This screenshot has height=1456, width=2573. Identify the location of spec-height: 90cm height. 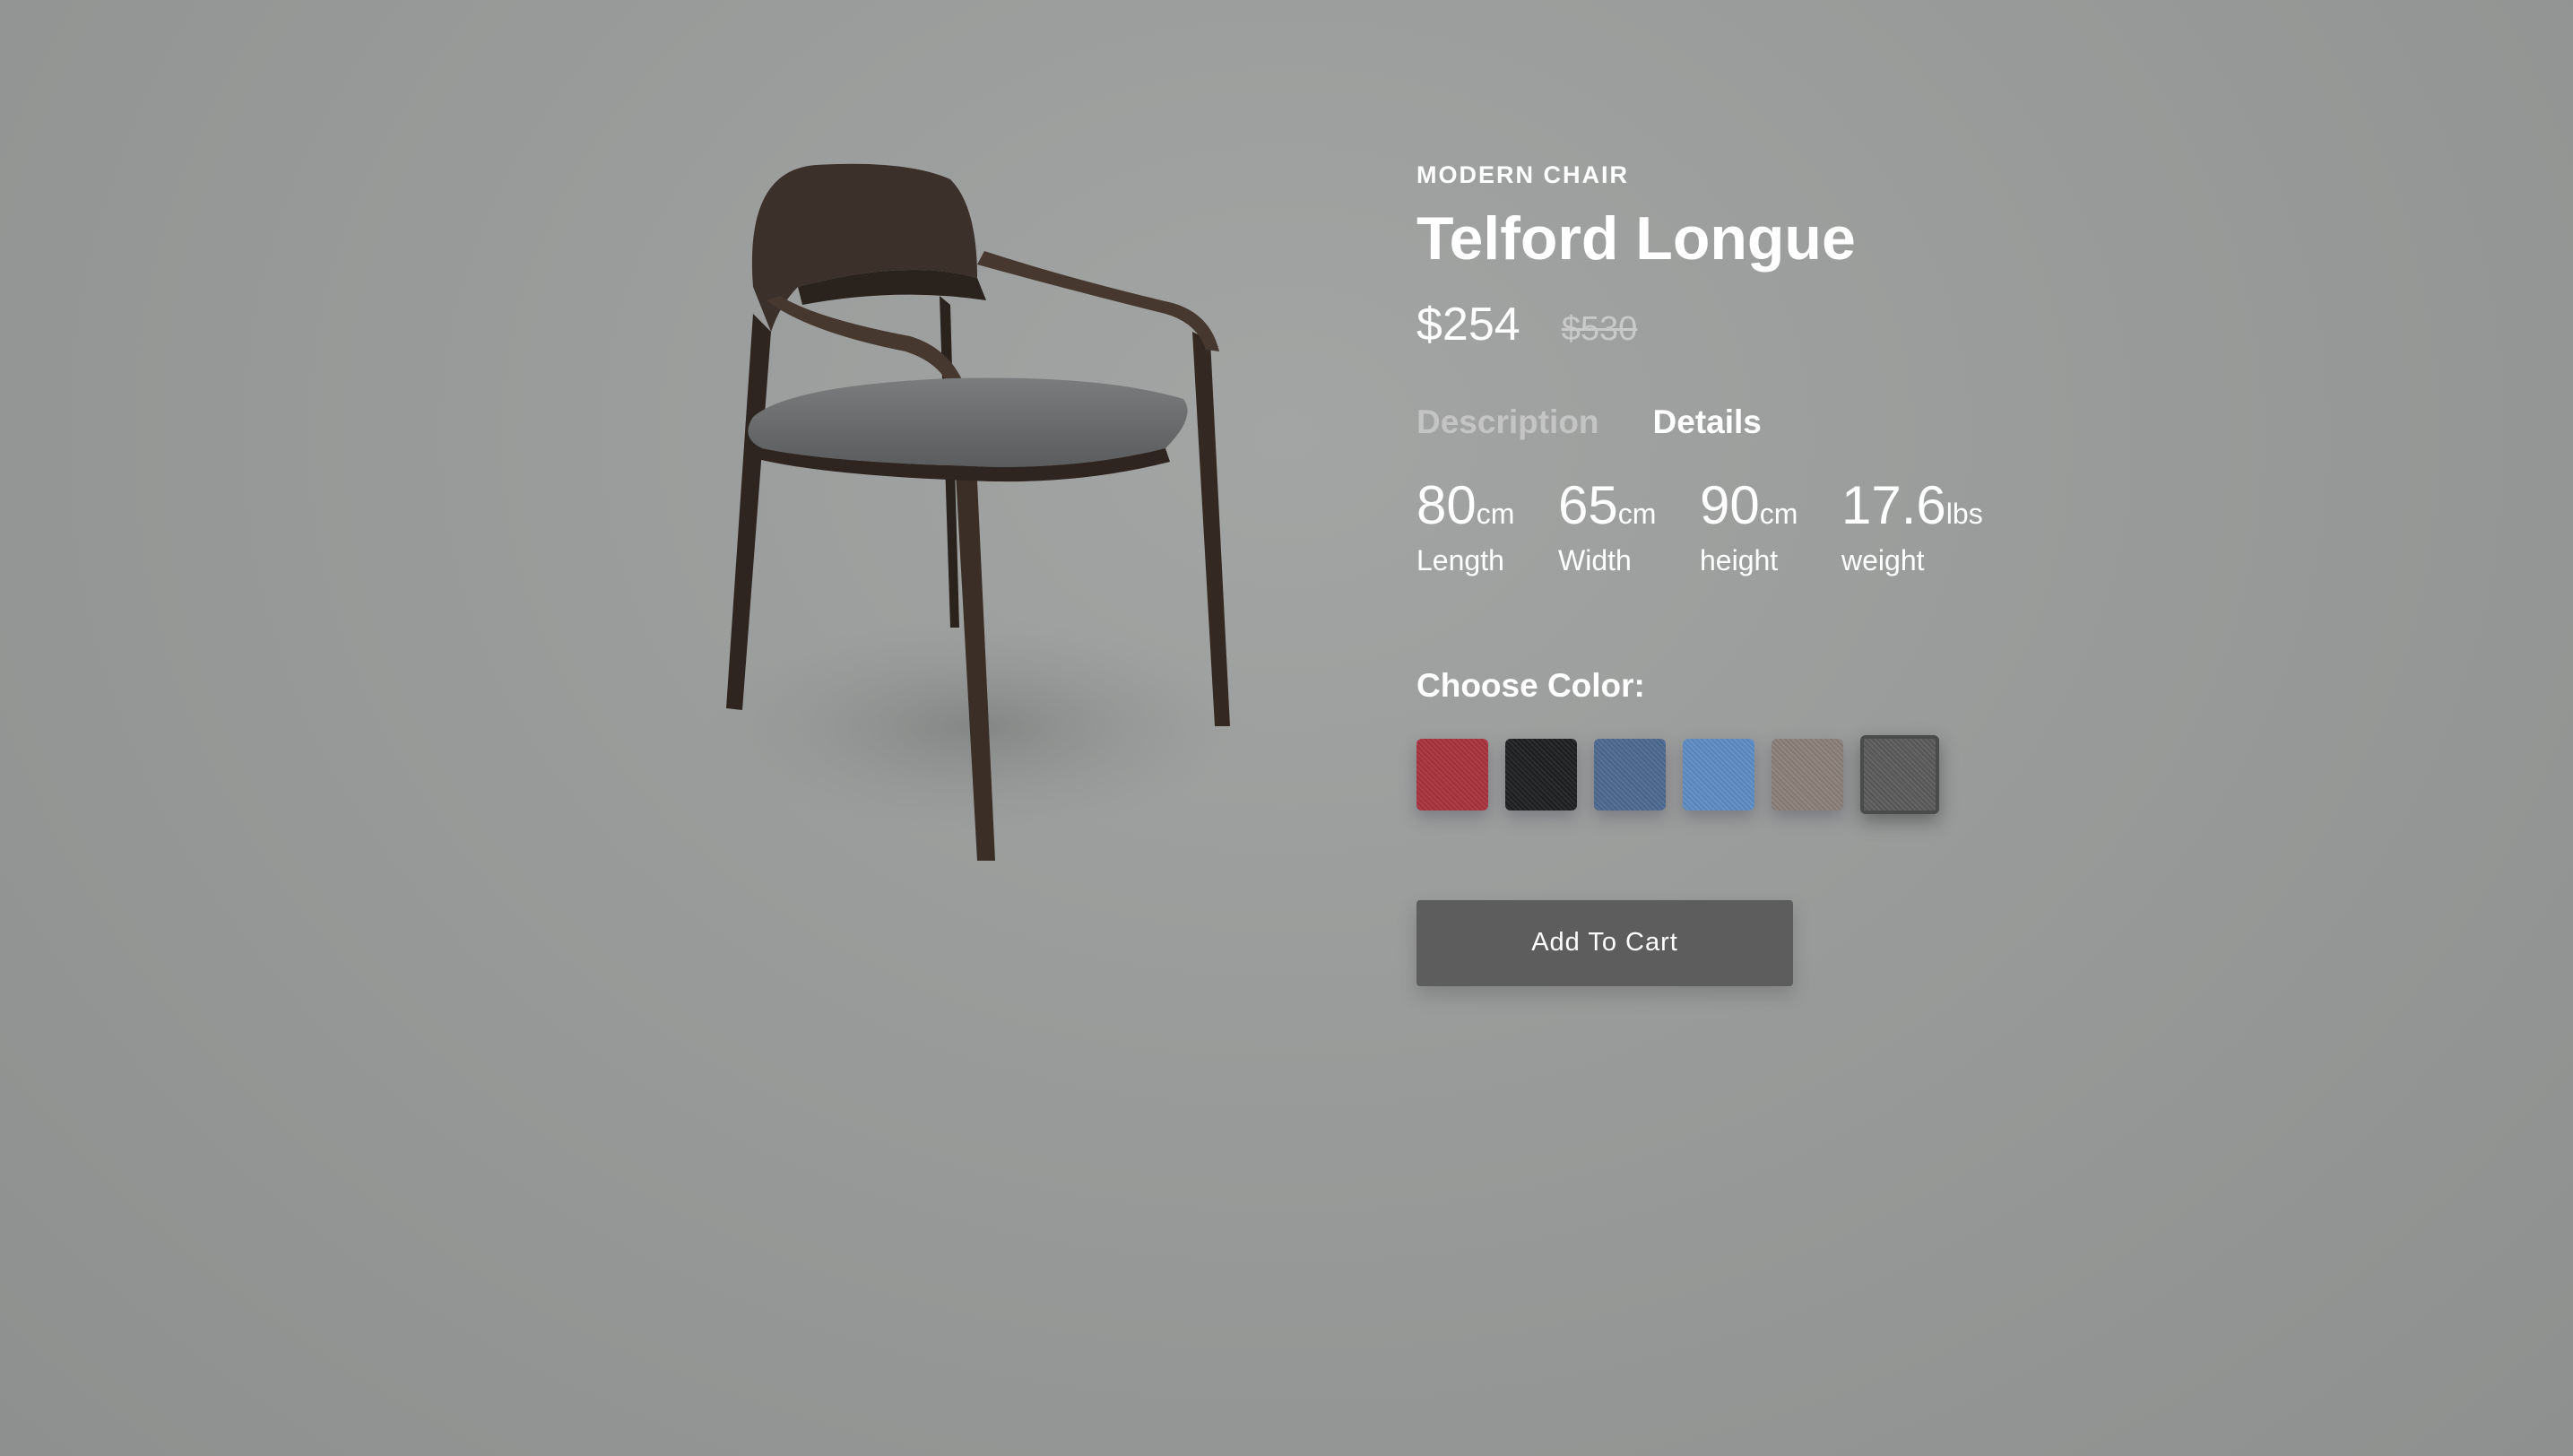
(1771, 527).